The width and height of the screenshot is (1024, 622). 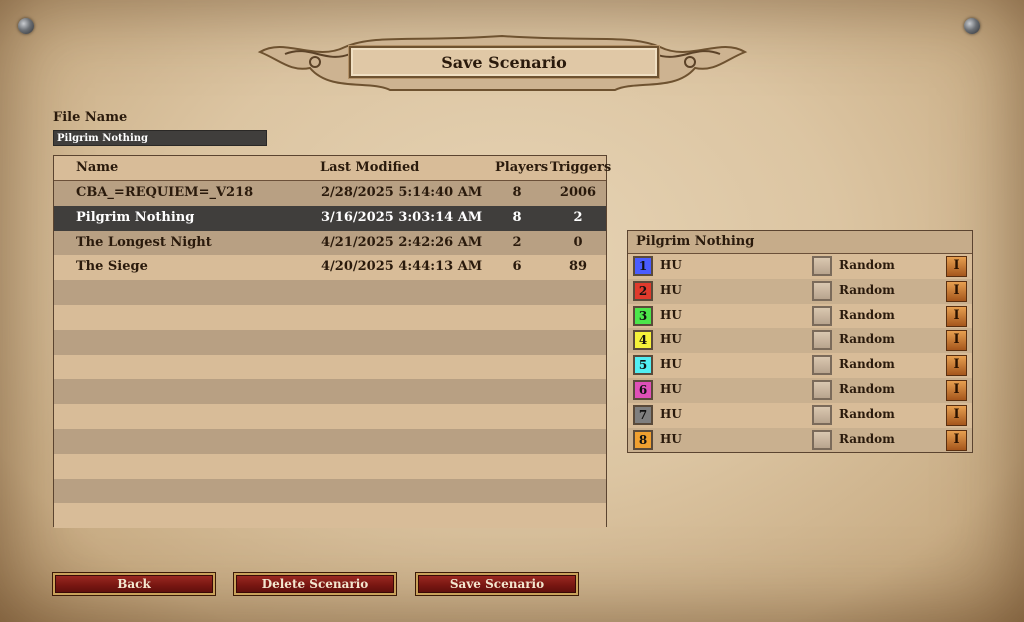 I want to click on scenario-triggers: 0, so click(x=578, y=242).